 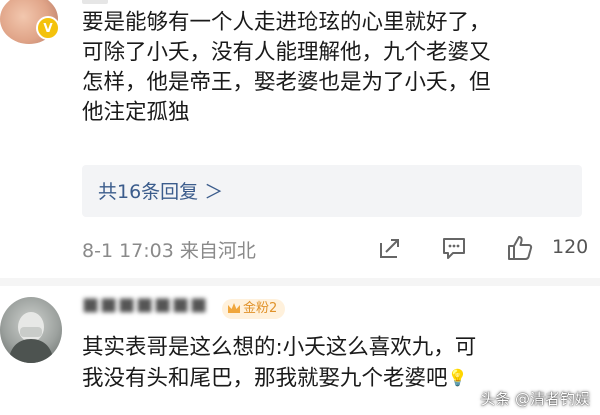 I want to click on username-stub, so click(x=95, y=2).